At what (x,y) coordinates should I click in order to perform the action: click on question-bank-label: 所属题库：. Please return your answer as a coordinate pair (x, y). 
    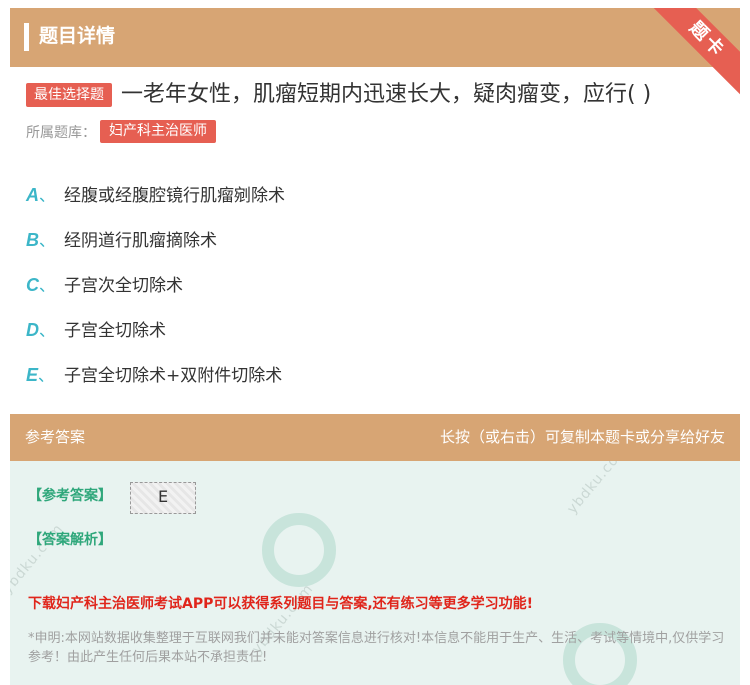
    Looking at the image, I should click on (61, 132).